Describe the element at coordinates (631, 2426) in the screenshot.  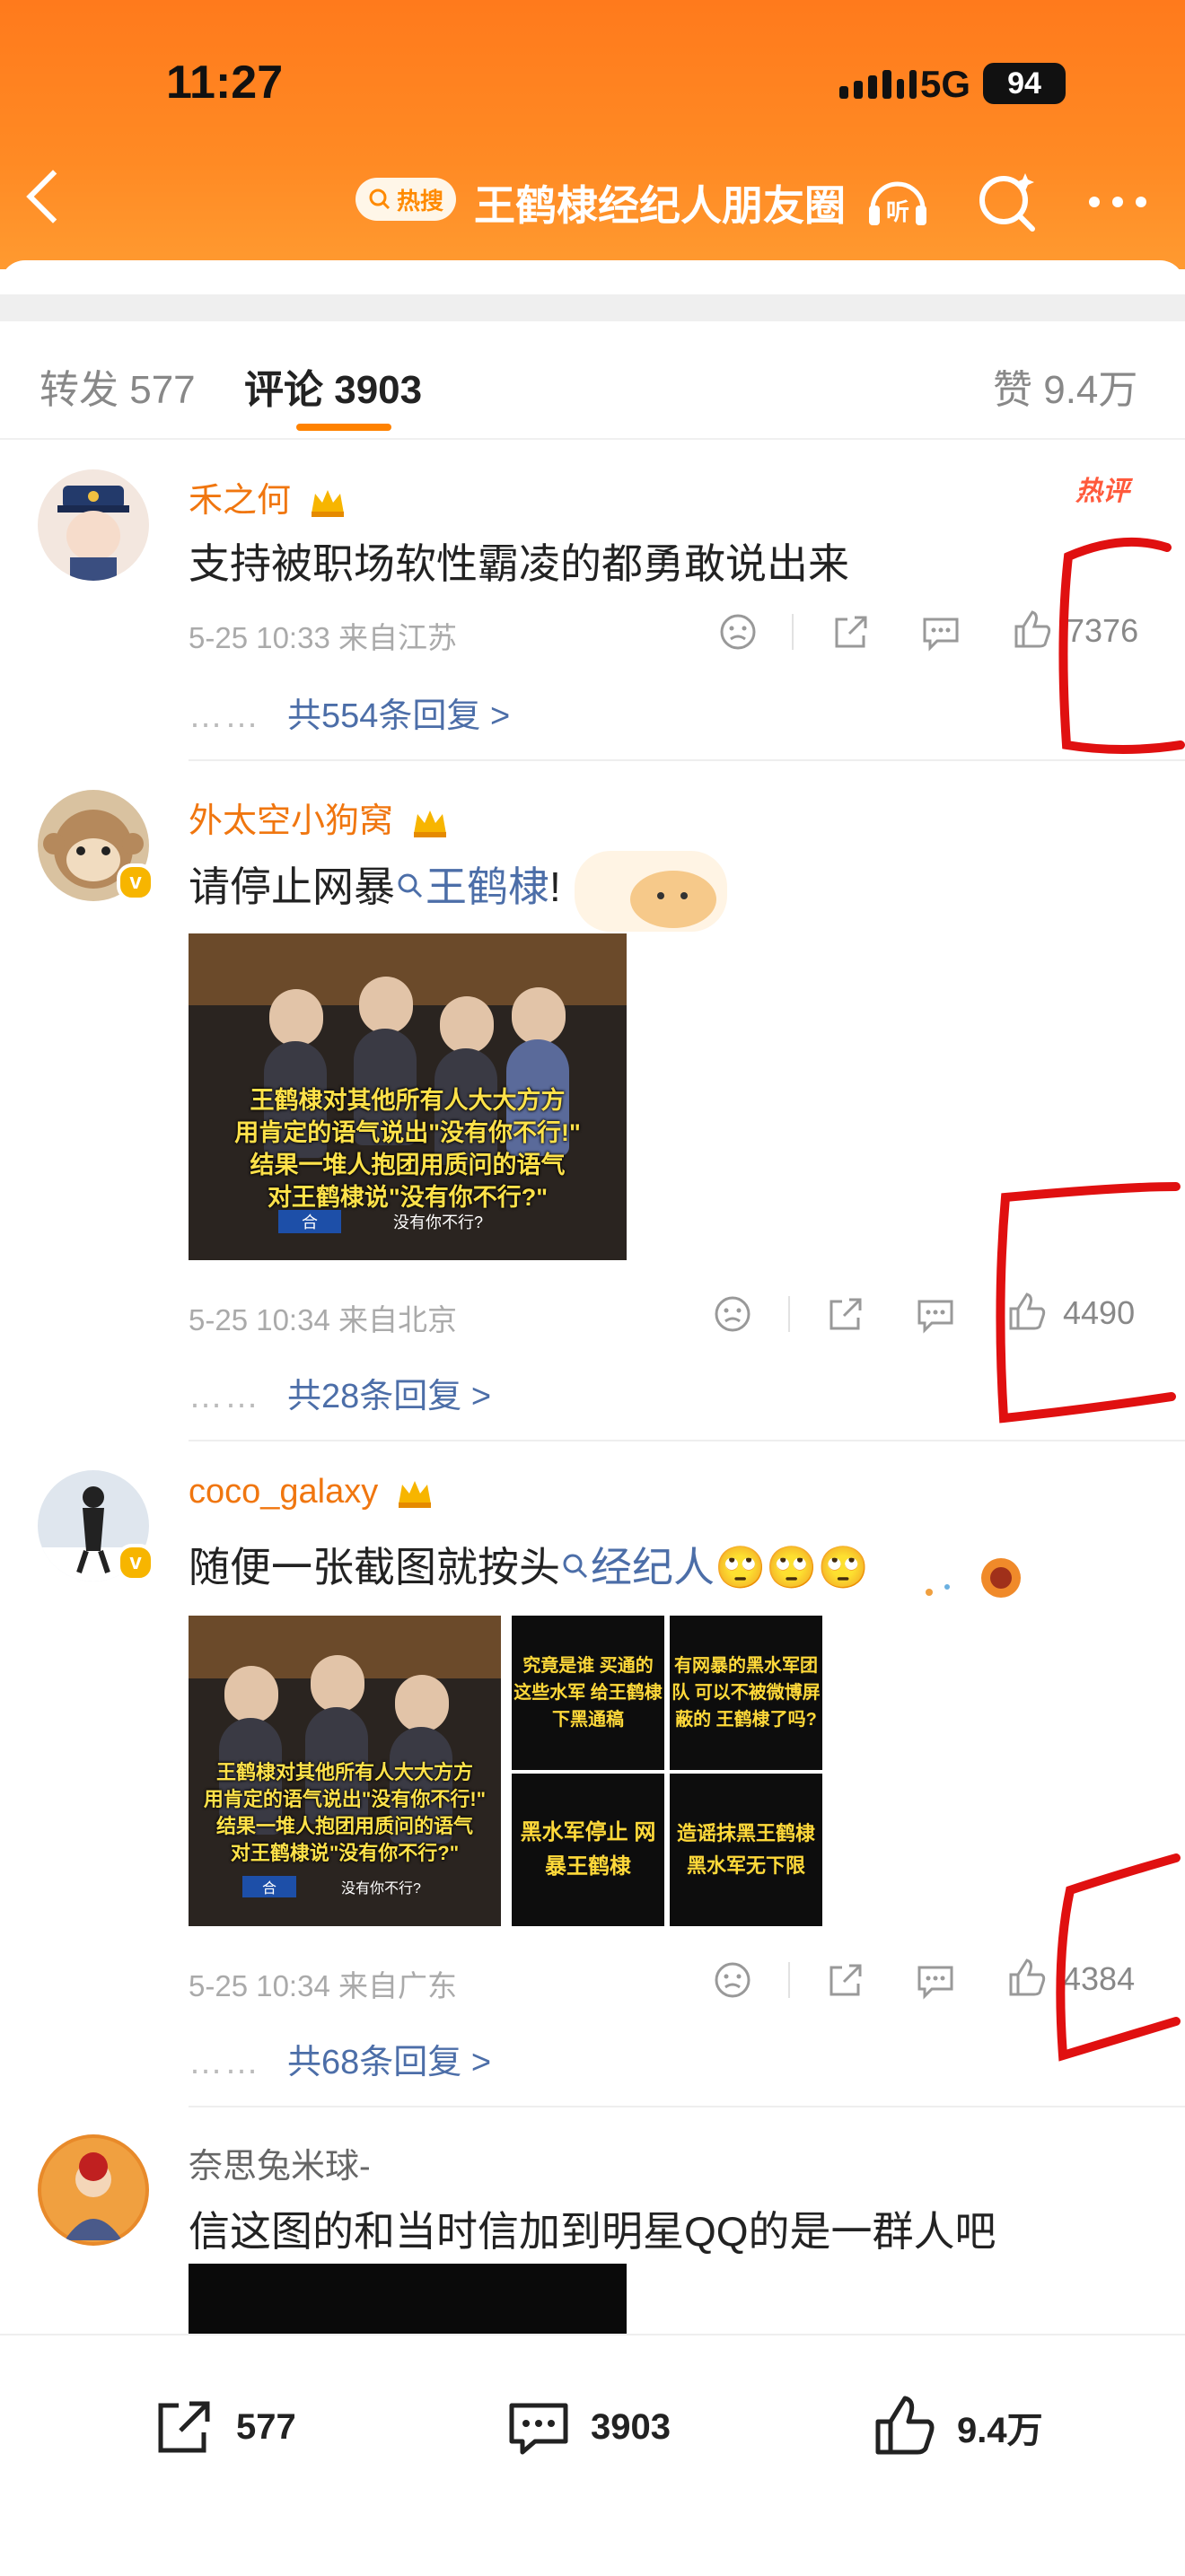
I see `comment-count: 3903` at that location.